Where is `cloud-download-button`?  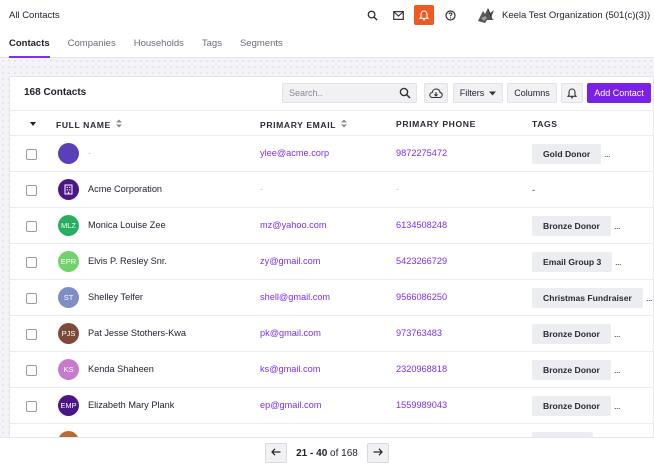 cloud-download-button is located at coordinates (436, 93).